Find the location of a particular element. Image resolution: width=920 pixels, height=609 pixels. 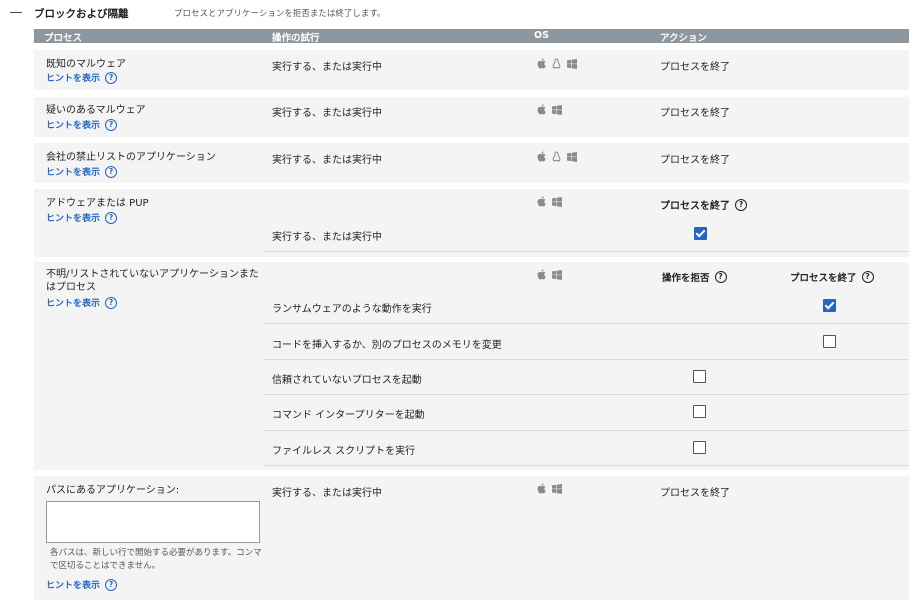

row-label: 会社の禁止リストのアプリケーション is located at coordinates (131, 157).